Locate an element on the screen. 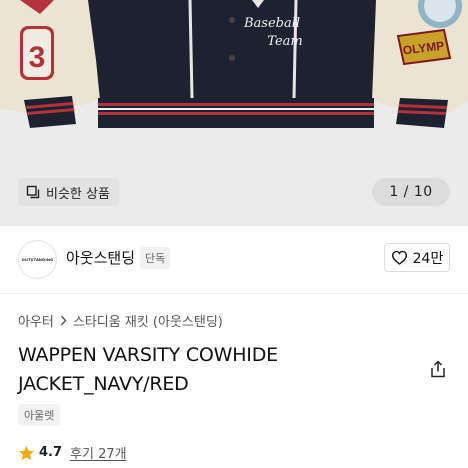  rating-row: 4.7 후기 27개 is located at coordinates (72, 452).